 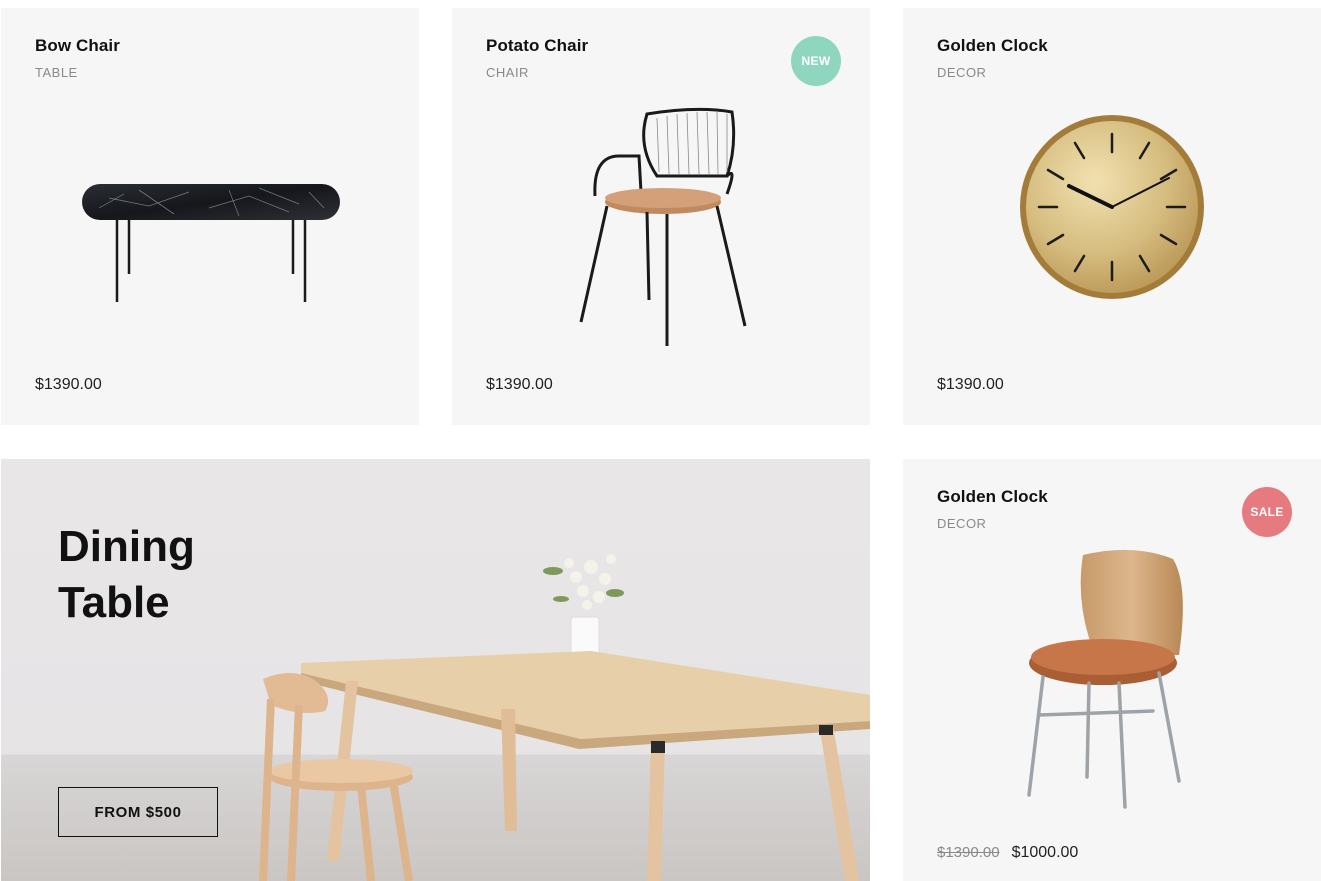 I want to click on banner-title-line1: Dining, so click(x=126, y=546).